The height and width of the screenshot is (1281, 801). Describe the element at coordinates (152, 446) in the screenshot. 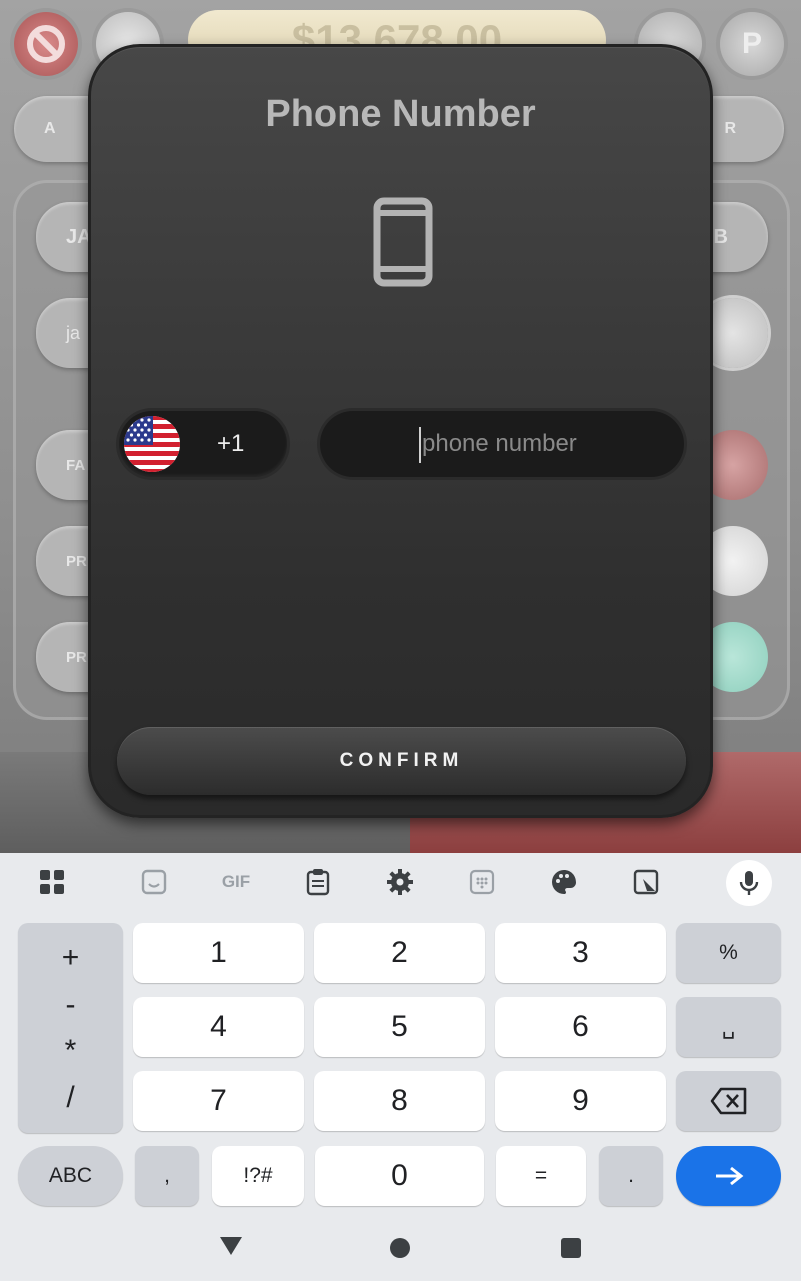

I see `us-flag-icon` at that location.